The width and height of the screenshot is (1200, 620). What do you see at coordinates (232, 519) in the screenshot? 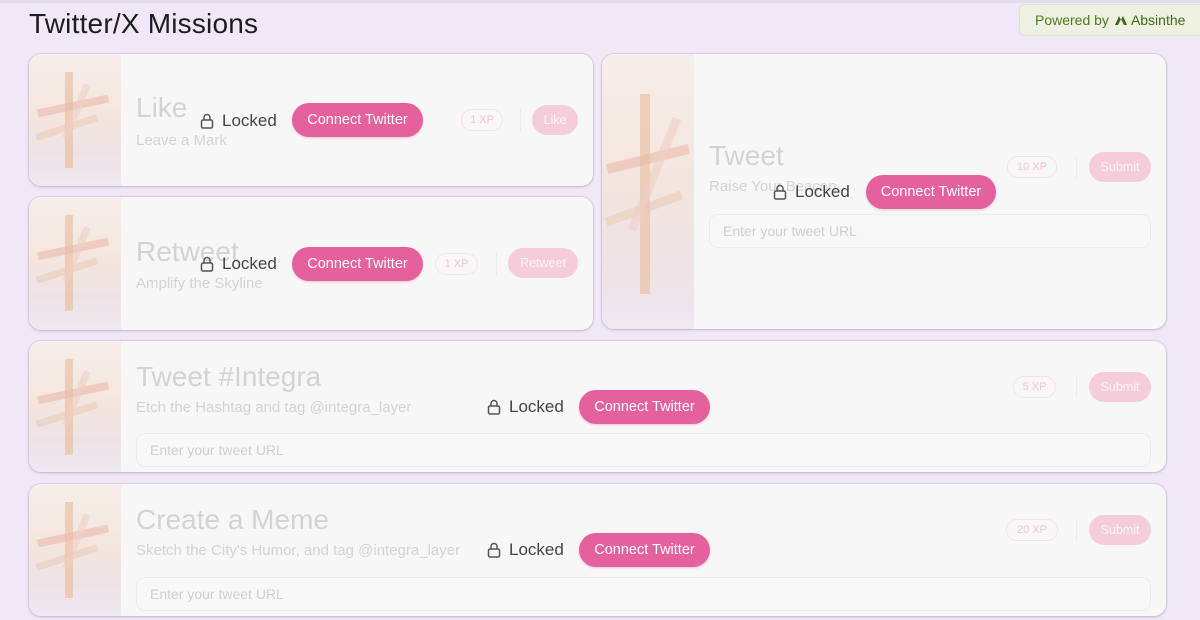
I see `mission-title: Create a Meme` at bounding box center [232, 519].